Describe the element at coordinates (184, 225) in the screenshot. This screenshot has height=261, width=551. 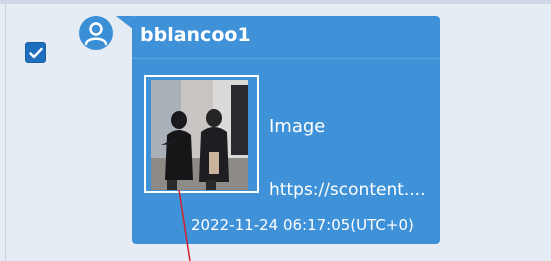
I see `annotation-line` at that location.